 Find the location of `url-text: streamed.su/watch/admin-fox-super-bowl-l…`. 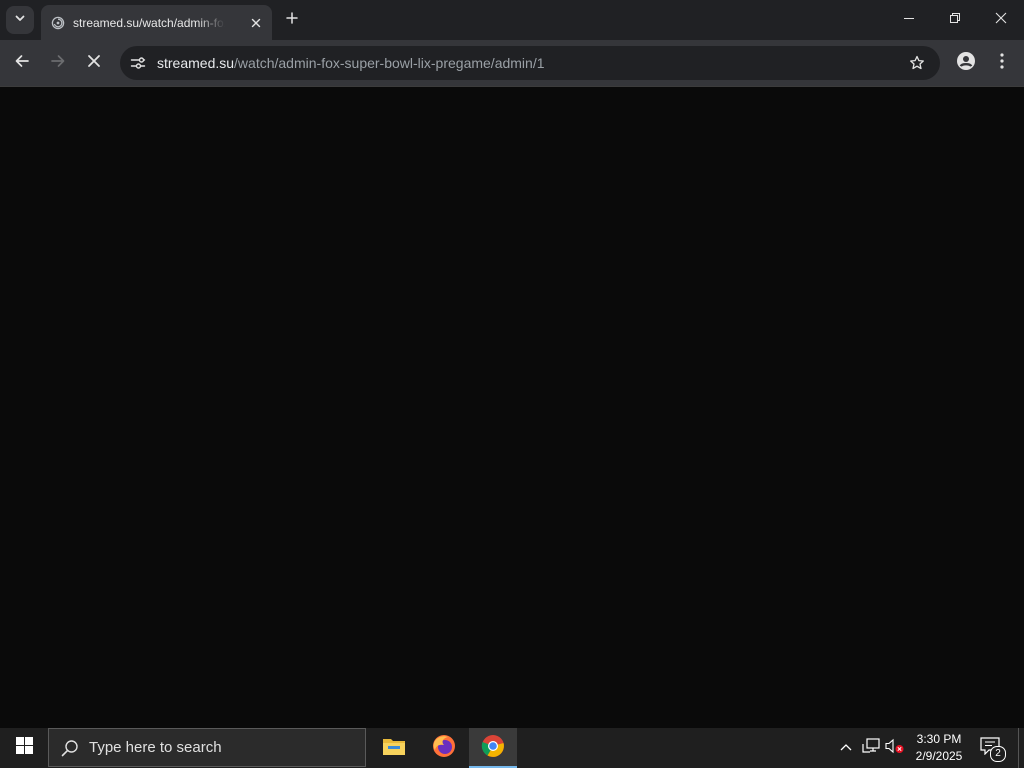

url-text: streamed.su/watch/admin-fox-super-bowl-l… is located at coordinates (351, 63).